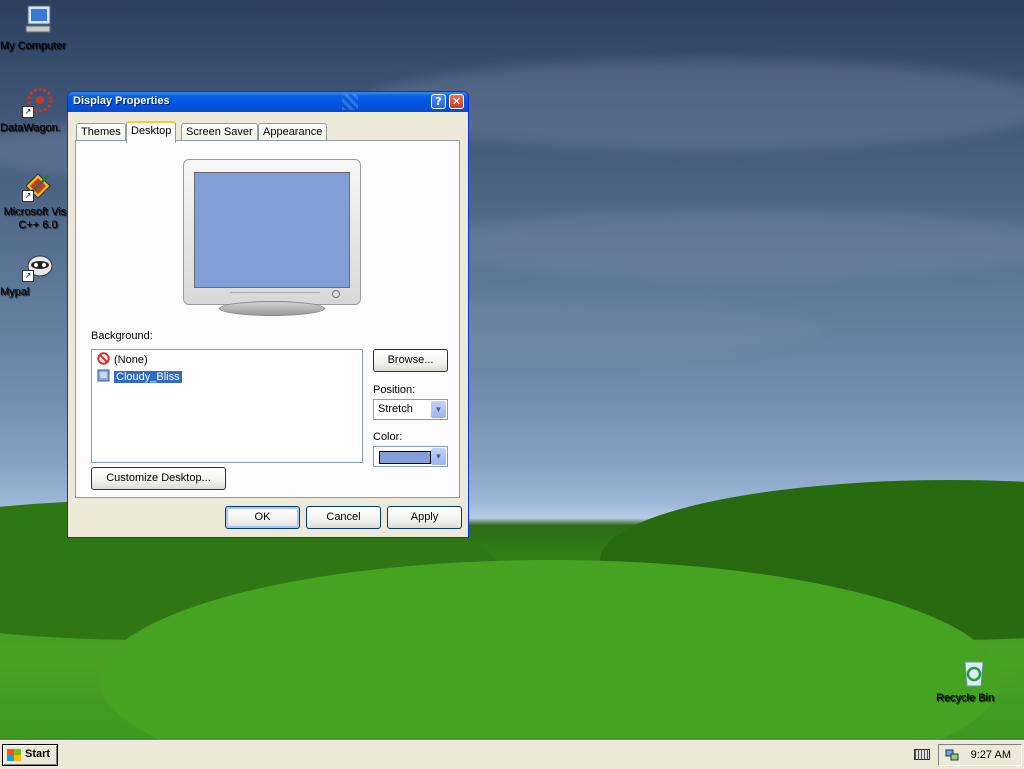  I want to click on help-button: ?, so click(438, 101).